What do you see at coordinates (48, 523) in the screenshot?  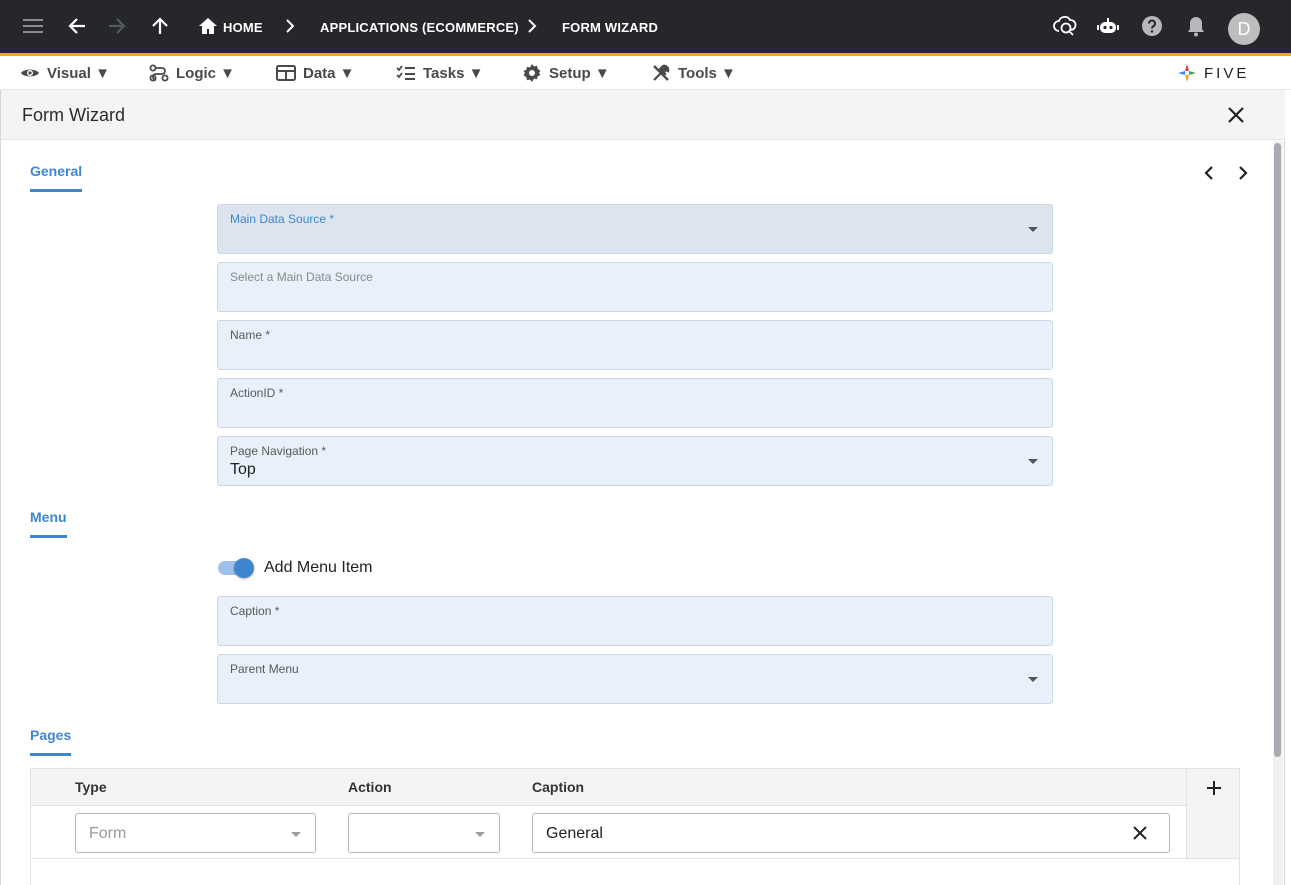 I see `section-menu: Menu` at bounding box center [48, 523].